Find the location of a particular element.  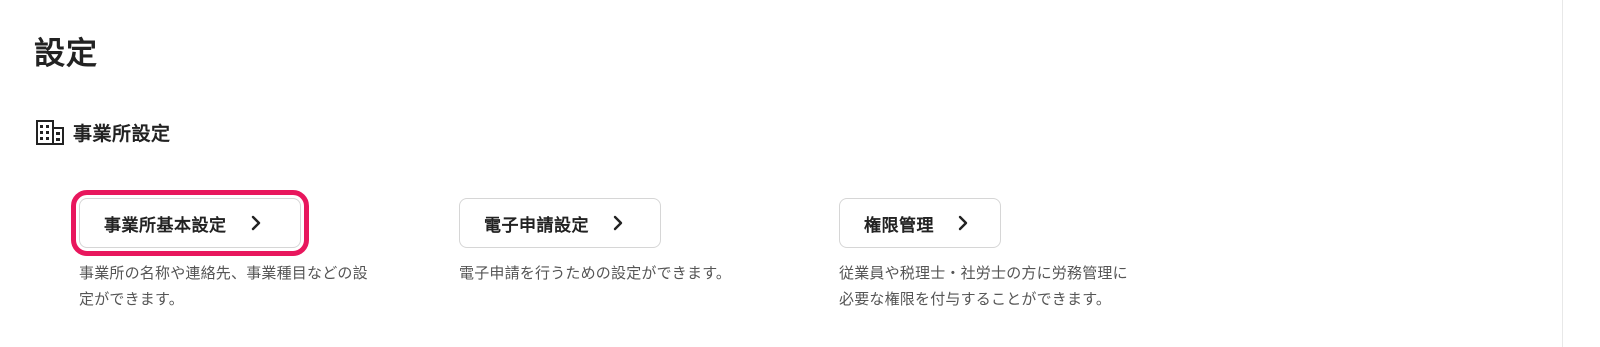

office-basic-settings-description: 事業所の名称や連絡先、事業種目などの設 定ができます。 is located at coordinates (223, 286).